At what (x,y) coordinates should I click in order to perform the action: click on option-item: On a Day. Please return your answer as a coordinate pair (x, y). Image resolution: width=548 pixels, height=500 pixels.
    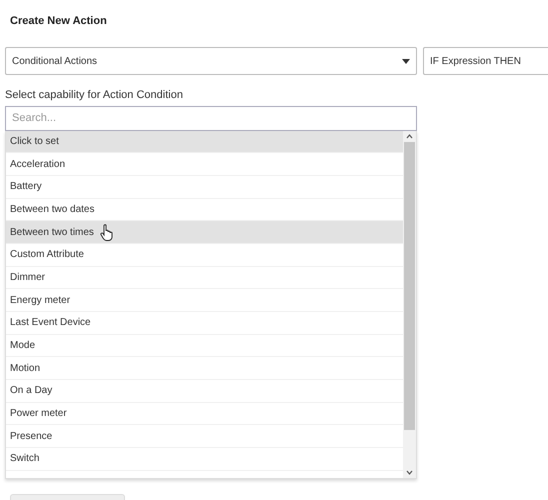
    Looking at the image, I should click on (204, 391).